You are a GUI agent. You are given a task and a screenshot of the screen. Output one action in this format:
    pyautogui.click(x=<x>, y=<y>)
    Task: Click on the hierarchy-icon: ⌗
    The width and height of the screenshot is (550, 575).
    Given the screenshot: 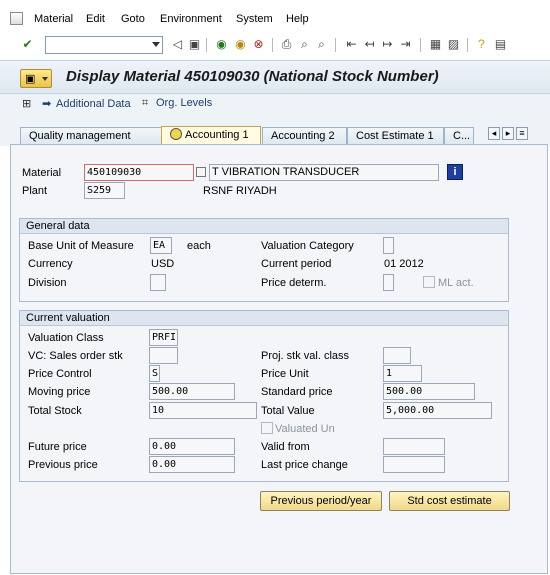 What is the action you would take?
    pyautogui.click(x=145, y=103)
    